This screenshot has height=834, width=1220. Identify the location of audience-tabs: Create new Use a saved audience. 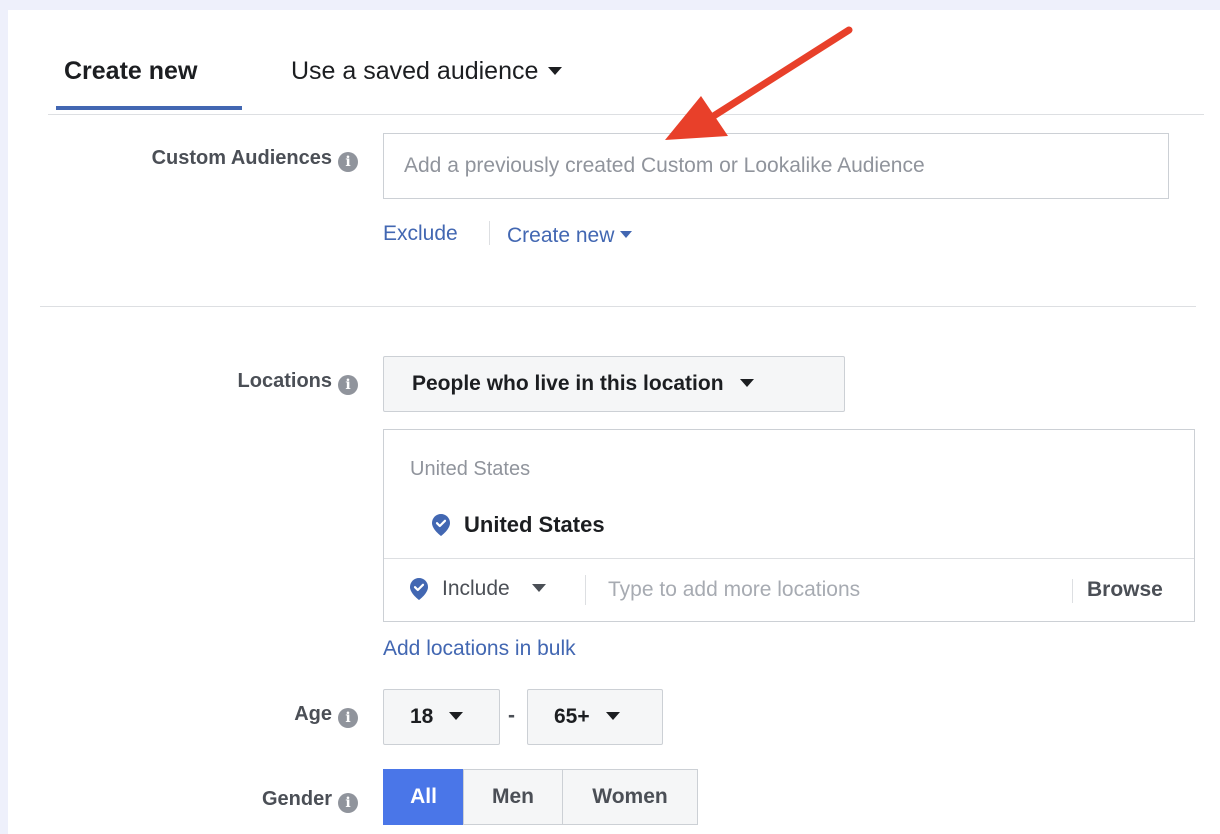
(626, 62).